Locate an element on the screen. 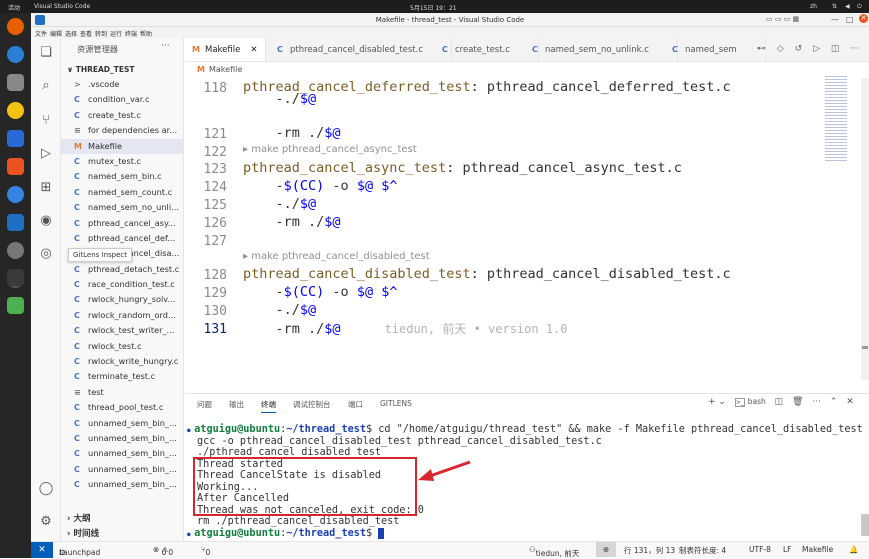  arrow-head is located at coordinates (426, 475).